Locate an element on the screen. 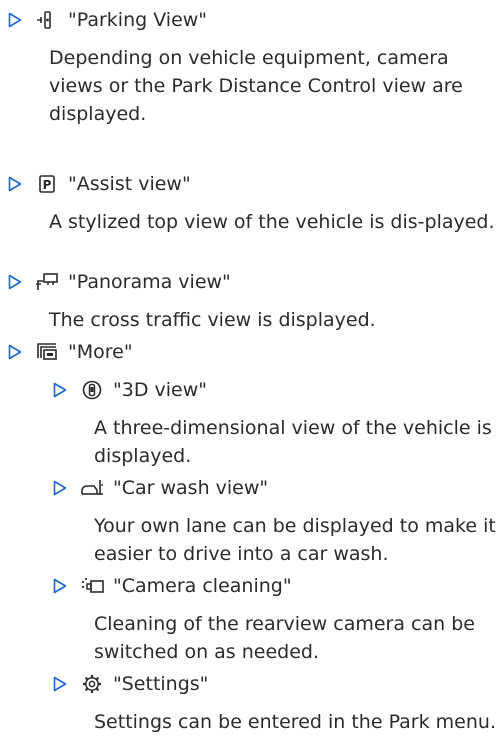 Image resolution: width=504 pixels, height=755 pixels. item-label: "Parking View" is located at coordinates (138, 20).